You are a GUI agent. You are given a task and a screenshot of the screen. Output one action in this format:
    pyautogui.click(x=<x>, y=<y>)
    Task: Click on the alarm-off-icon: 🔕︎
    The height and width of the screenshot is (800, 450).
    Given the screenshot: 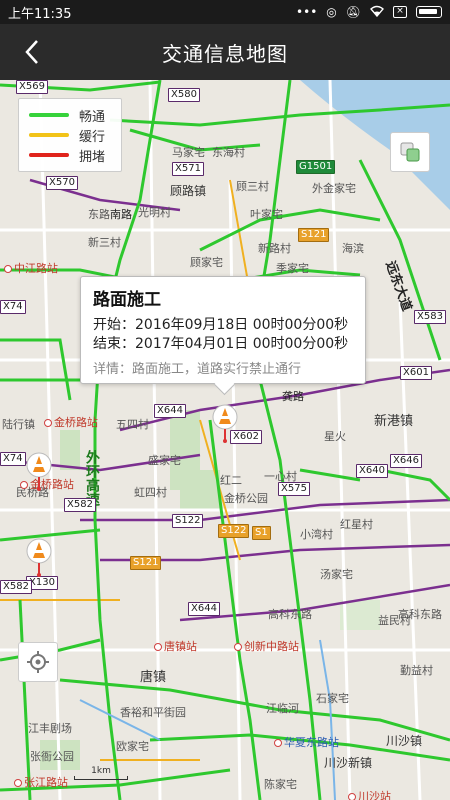 What is the action you would take?
    pyautogui.click(x=353, y=12)
    